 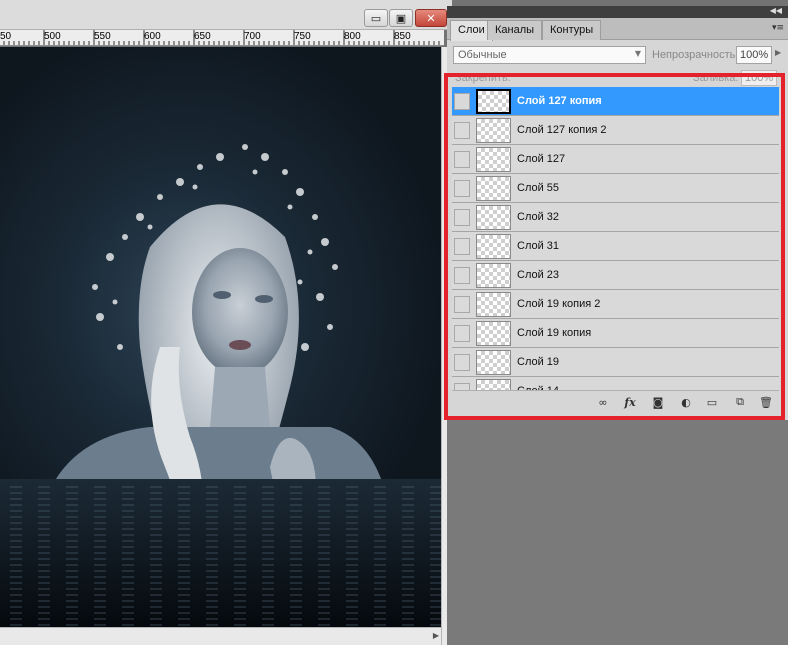 I want to click on ruler-label: 50, so click(x=6, y=36).